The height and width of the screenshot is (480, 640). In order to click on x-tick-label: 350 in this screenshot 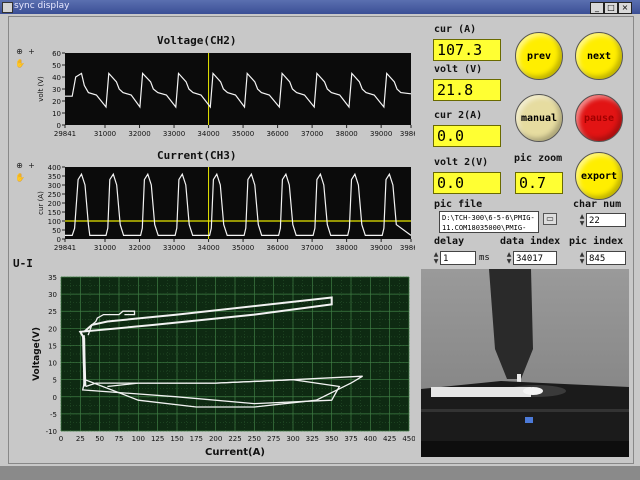, I will do `click(331, 439)`.